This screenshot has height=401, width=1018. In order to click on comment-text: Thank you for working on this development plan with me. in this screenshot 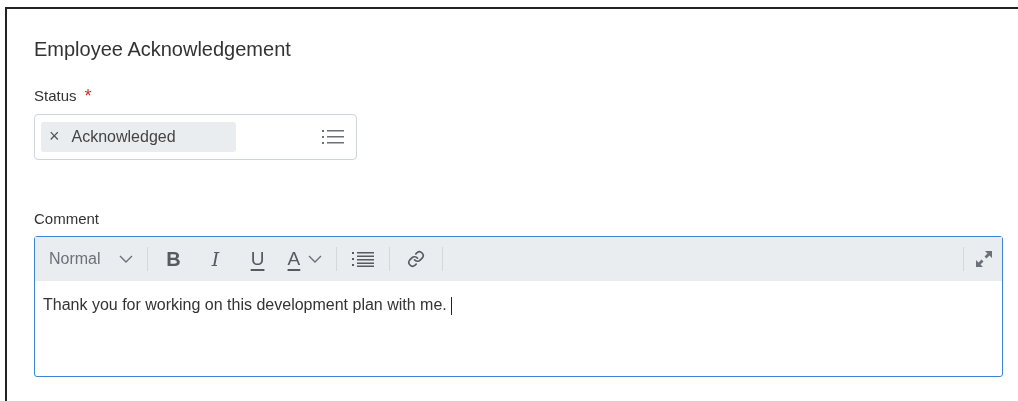, I will do `click(518, 299)`.